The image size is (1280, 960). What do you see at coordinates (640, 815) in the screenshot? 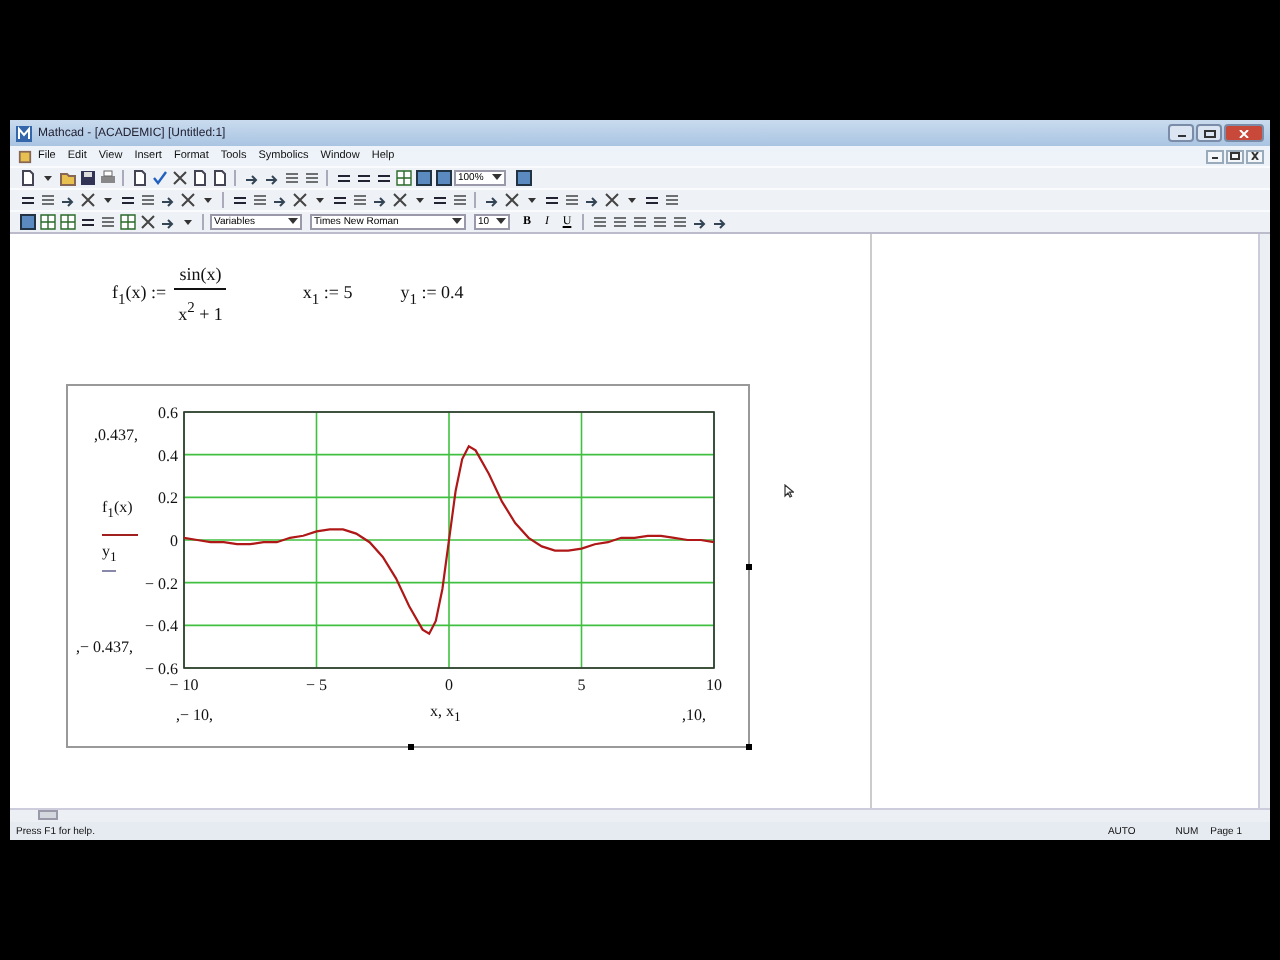
I see `horizontal-scrollbar` at bounding box center [640, 815].